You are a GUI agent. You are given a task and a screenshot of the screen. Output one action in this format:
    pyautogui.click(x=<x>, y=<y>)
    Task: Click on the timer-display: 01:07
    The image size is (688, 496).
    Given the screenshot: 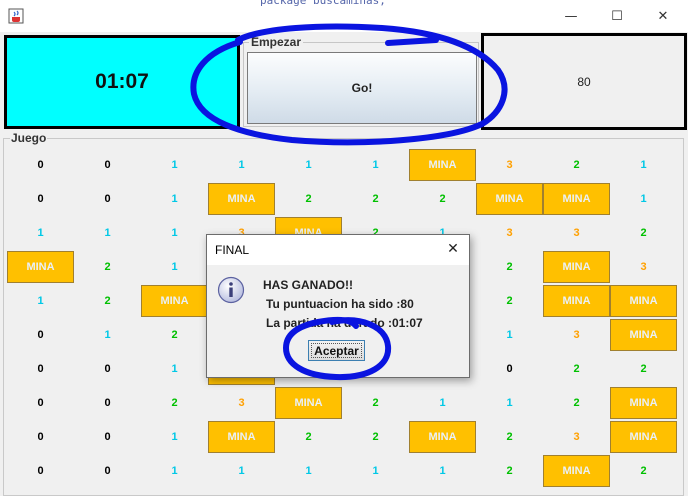 What is the action you would take?
    pyautogui.click(x=122, y=82)
    